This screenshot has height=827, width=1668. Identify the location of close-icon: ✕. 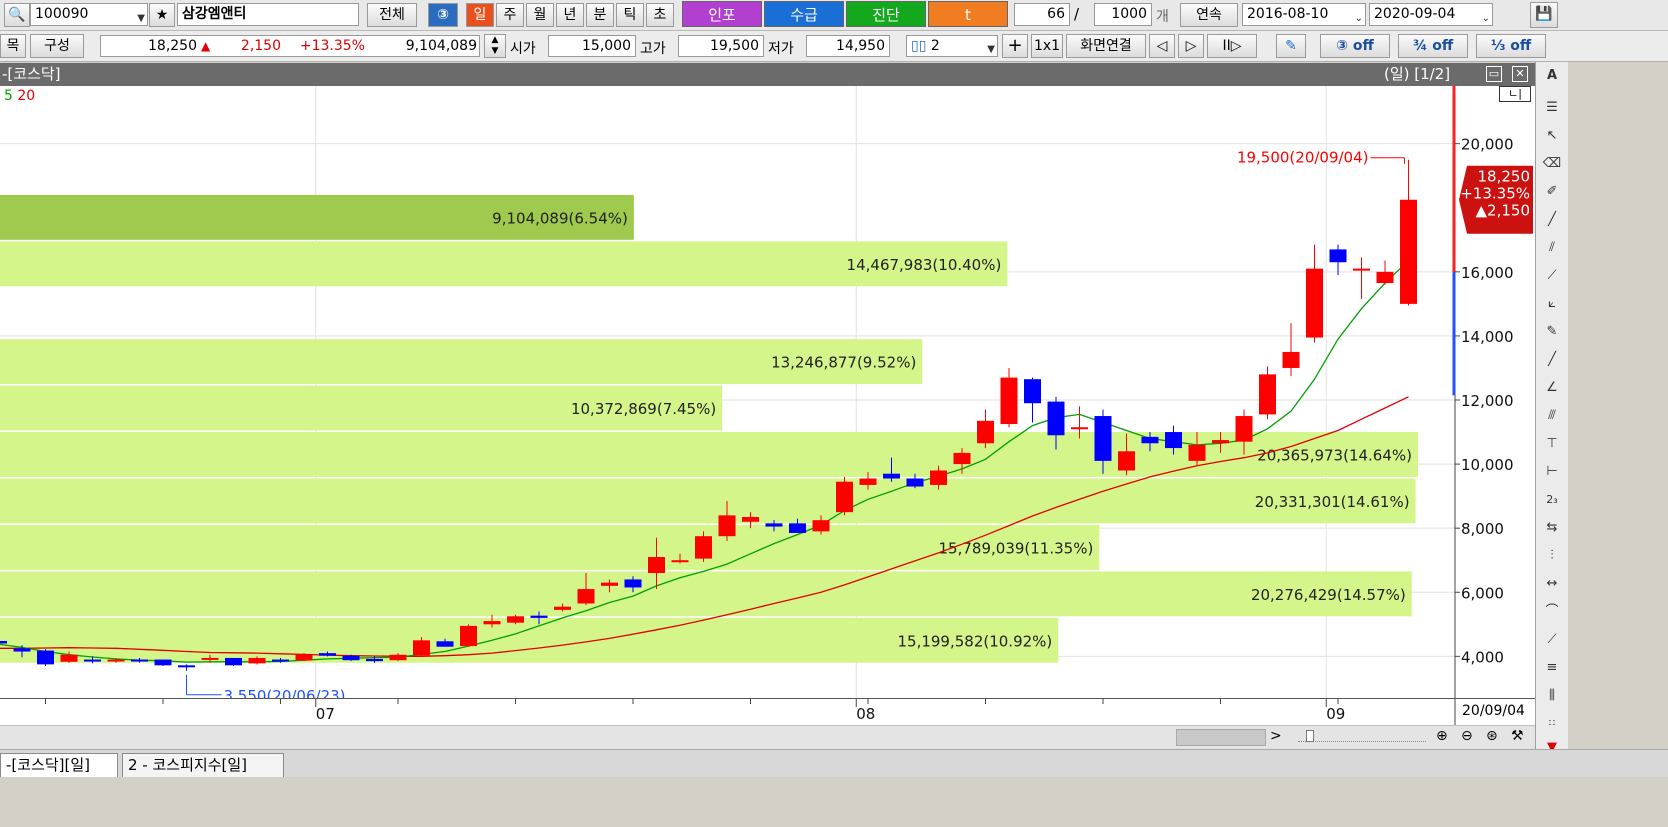
(1520, 74).